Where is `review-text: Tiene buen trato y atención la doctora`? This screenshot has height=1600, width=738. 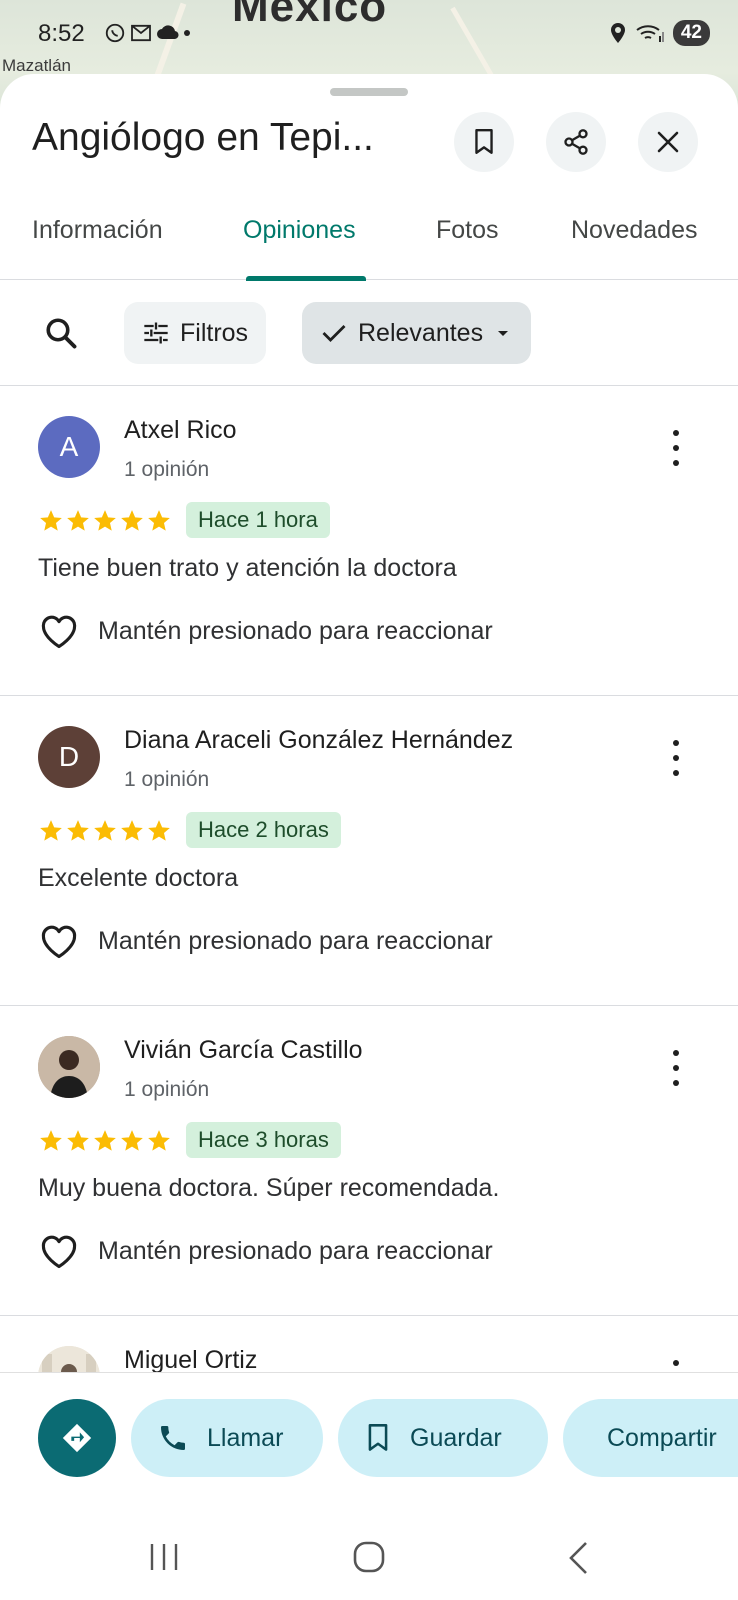
review-text: Tiene buen trato y atención la doctora is located at coordinates (247, 568).